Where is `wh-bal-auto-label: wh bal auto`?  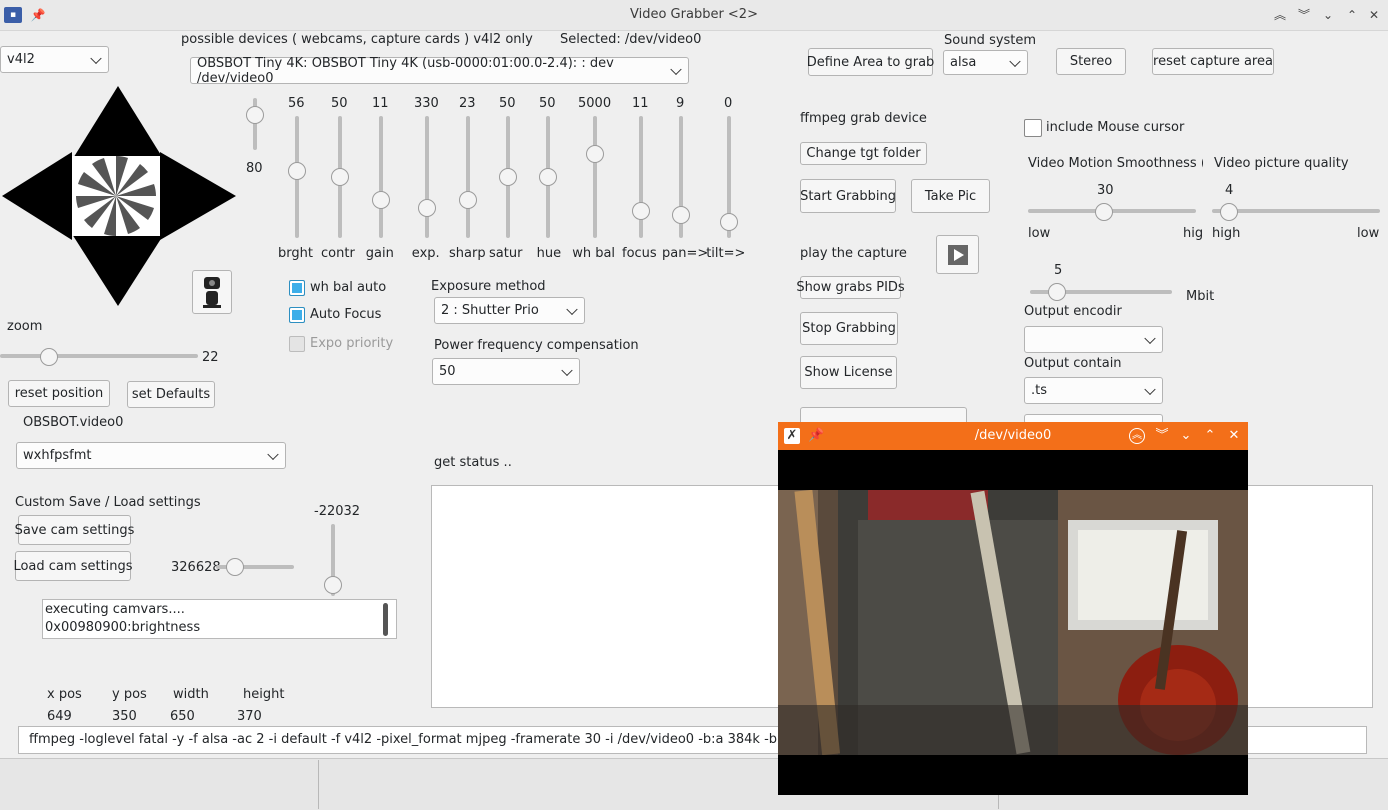 wh-bal-auto-label: wh bal auto is located at coordinates (348, 287).